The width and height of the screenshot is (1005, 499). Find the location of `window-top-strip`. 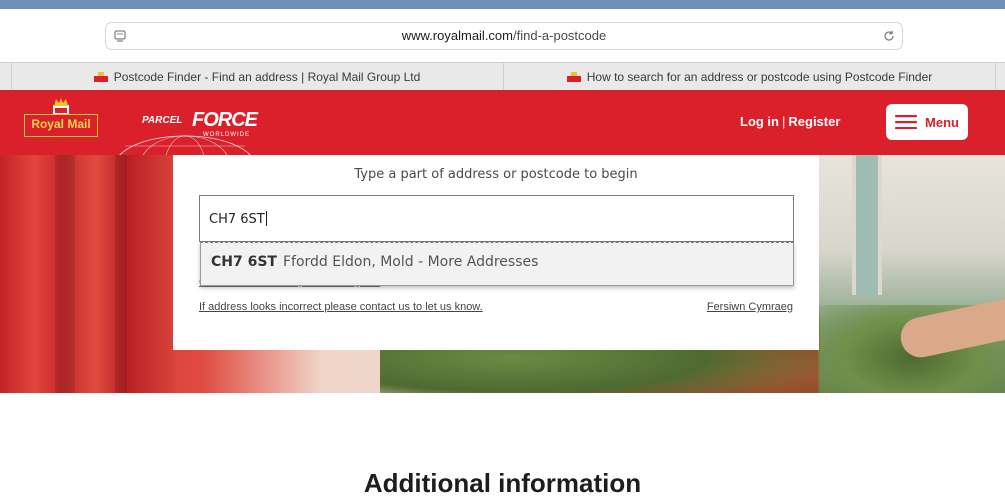

window-top-strip is located at coordinates (502, 4).